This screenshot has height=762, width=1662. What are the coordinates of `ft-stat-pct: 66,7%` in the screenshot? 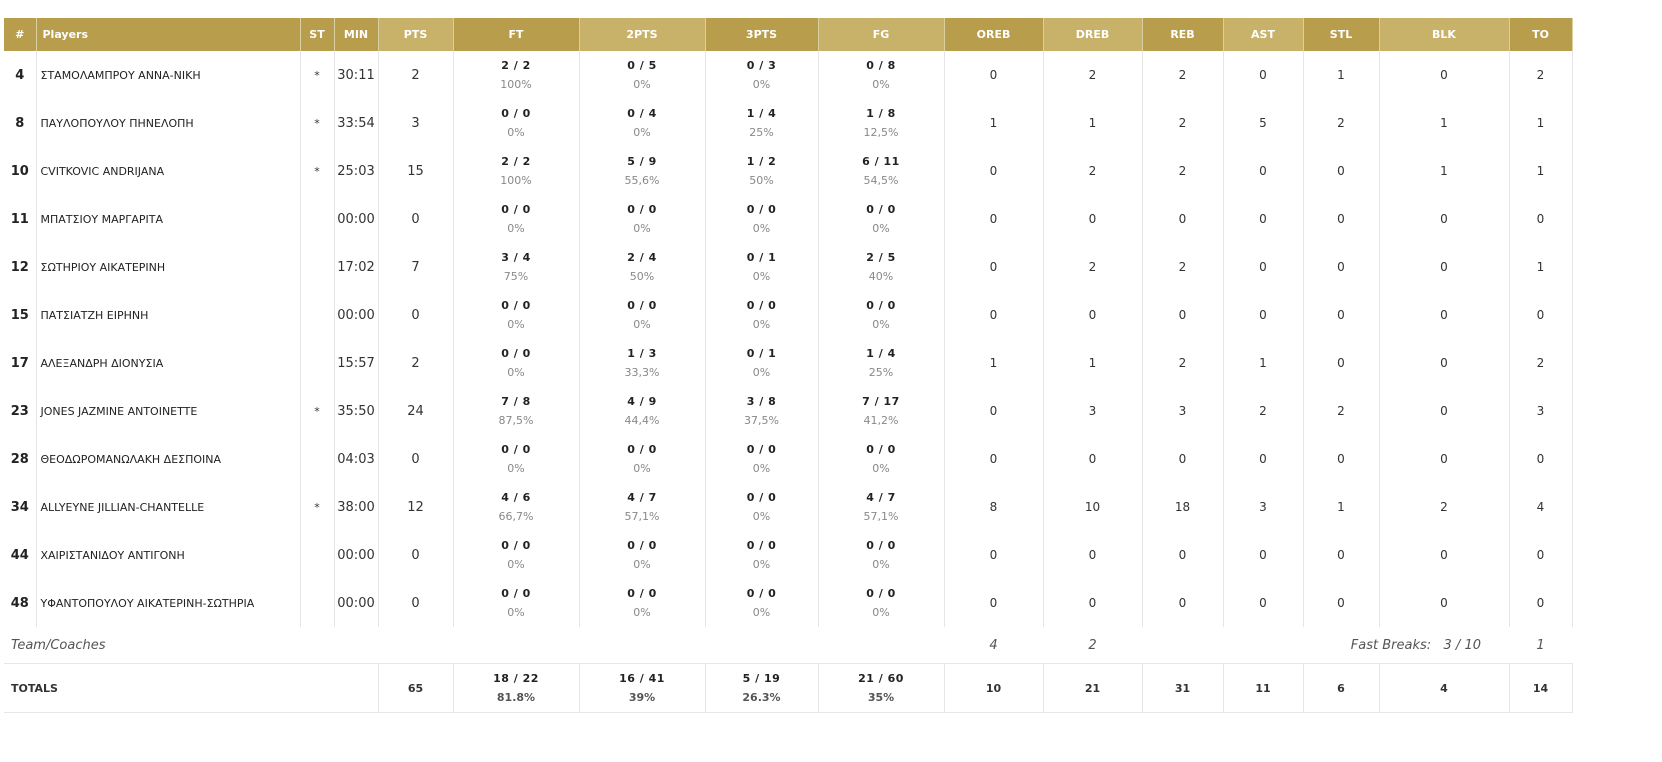 It's located at (516, 516).